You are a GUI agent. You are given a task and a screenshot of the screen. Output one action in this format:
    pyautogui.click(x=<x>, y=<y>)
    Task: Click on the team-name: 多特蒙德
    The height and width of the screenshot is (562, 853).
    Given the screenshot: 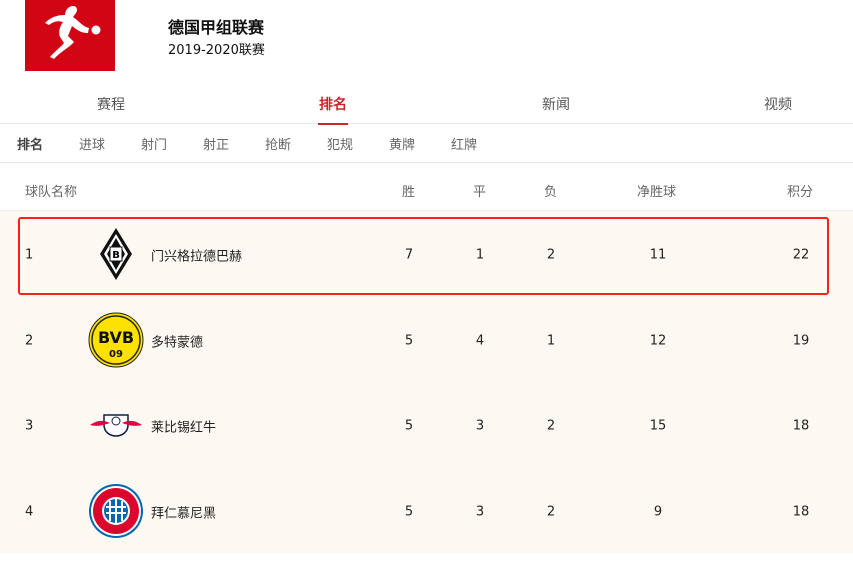 What is the action you would take?
    pyautogui.click(x=177, y=340)
    